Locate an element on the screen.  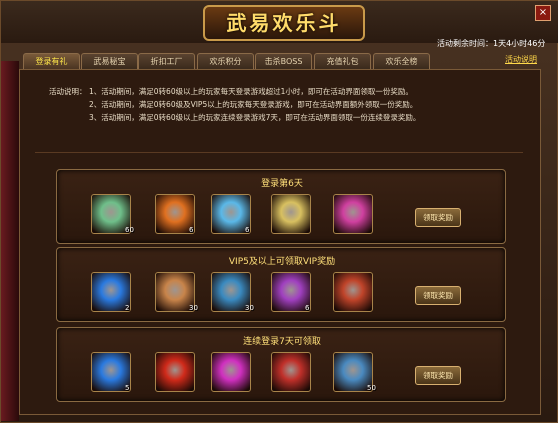
section-title: VIP5及以上可领取VIP奖励 is located at coordinates (282, 262).